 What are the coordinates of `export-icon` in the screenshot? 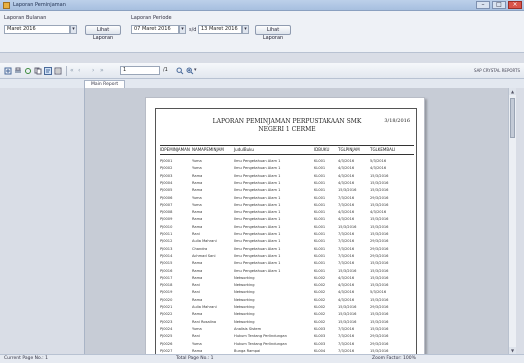 It's located at (8, 71).